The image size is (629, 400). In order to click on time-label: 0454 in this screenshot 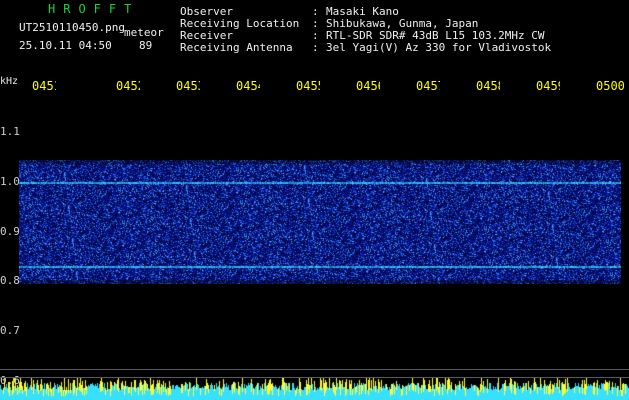, I will do `click(248, 86)`.